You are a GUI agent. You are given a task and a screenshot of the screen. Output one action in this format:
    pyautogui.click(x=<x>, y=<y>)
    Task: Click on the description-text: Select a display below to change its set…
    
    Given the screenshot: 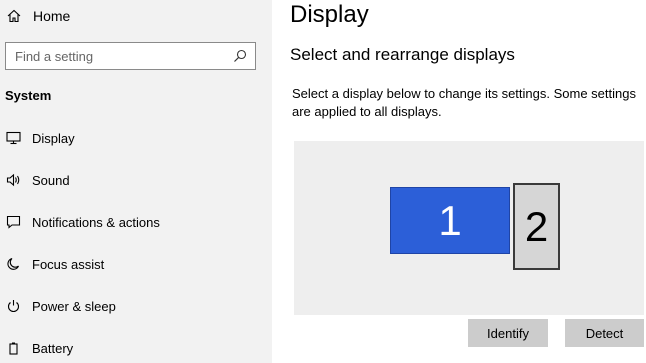 What is the action you would take?
    pyautogui.click(x=464, y=102)
    